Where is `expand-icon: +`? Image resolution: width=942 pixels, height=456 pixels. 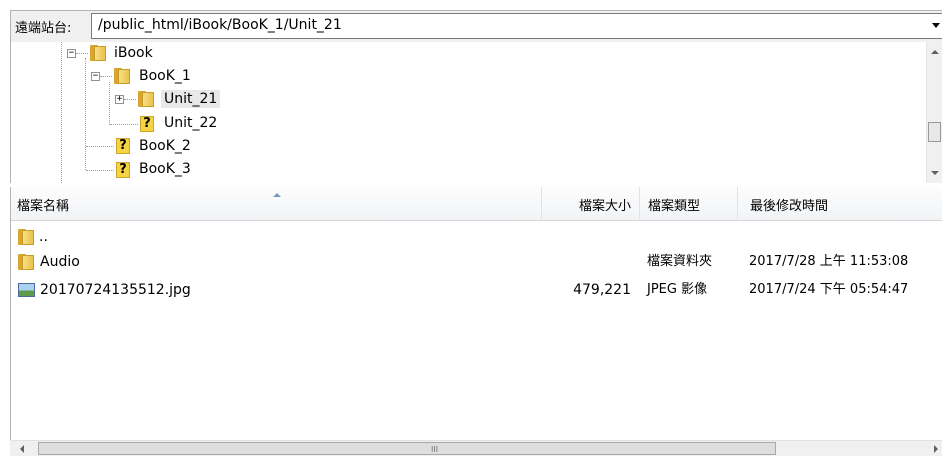
expand-icon: + is located at coordinates (119, 99).